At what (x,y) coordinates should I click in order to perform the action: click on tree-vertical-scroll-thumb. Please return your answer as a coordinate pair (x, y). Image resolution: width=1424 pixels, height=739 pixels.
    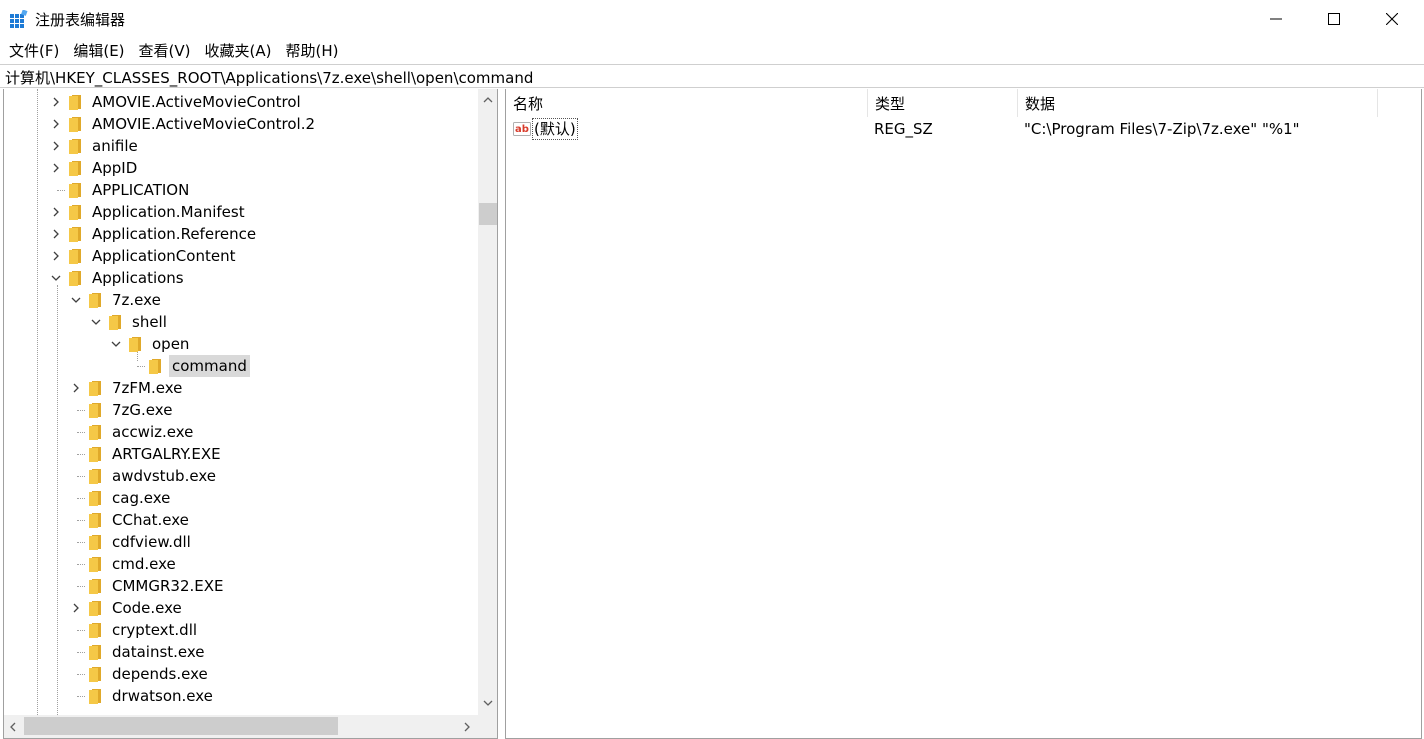
    Looking at the image, I should click on (488, 214).